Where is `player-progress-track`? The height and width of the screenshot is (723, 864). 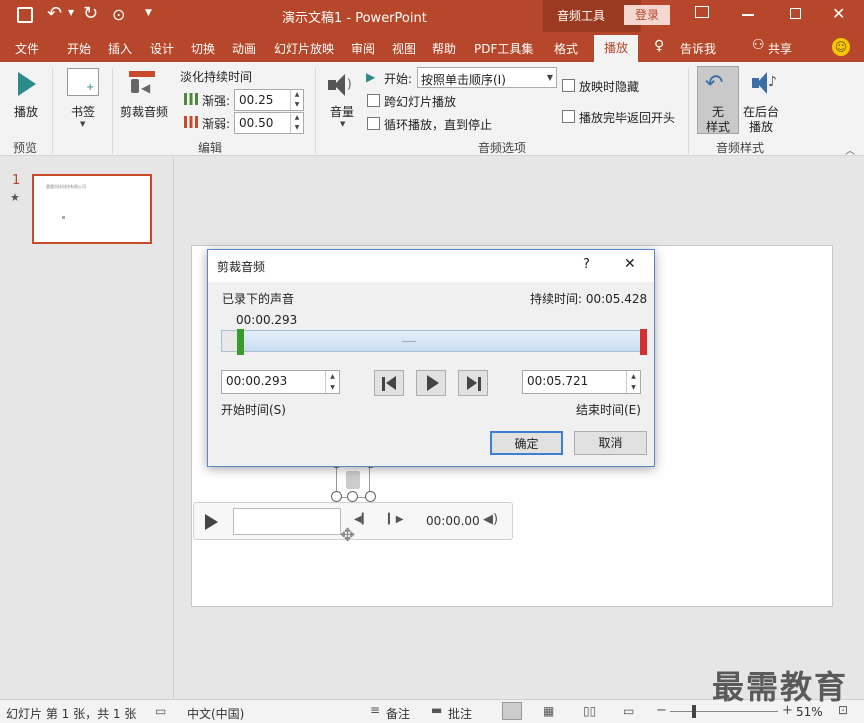 player-progress-track is located at coordinates (287, 521).